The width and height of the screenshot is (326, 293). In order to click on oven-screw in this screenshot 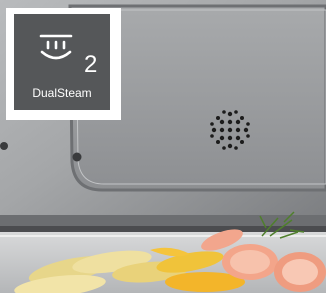, I will do `click(77, 157)`.